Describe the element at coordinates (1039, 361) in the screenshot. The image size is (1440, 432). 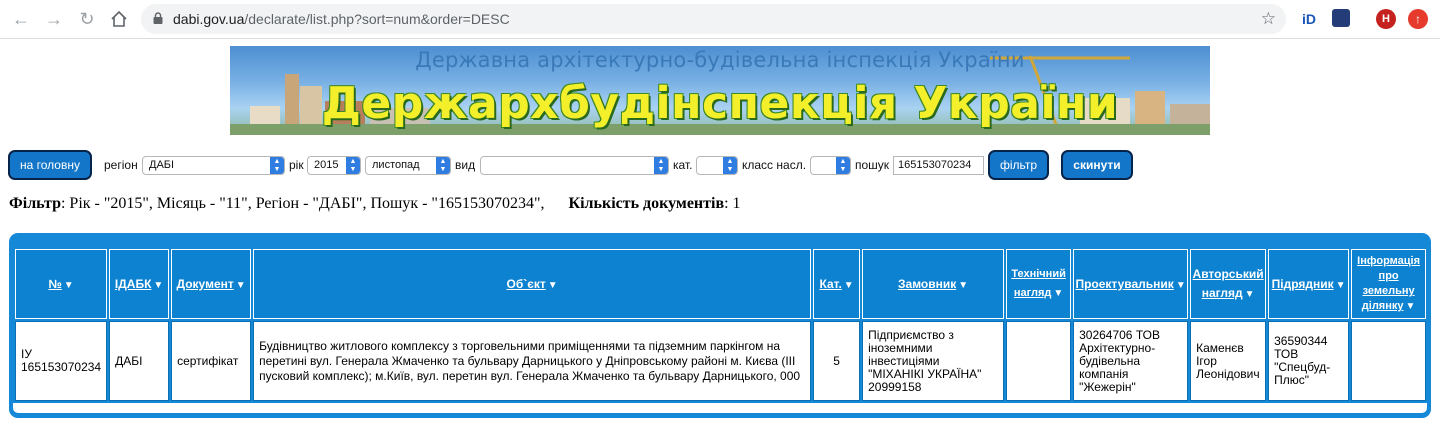
I see `cell-tech-supervision` at that location.